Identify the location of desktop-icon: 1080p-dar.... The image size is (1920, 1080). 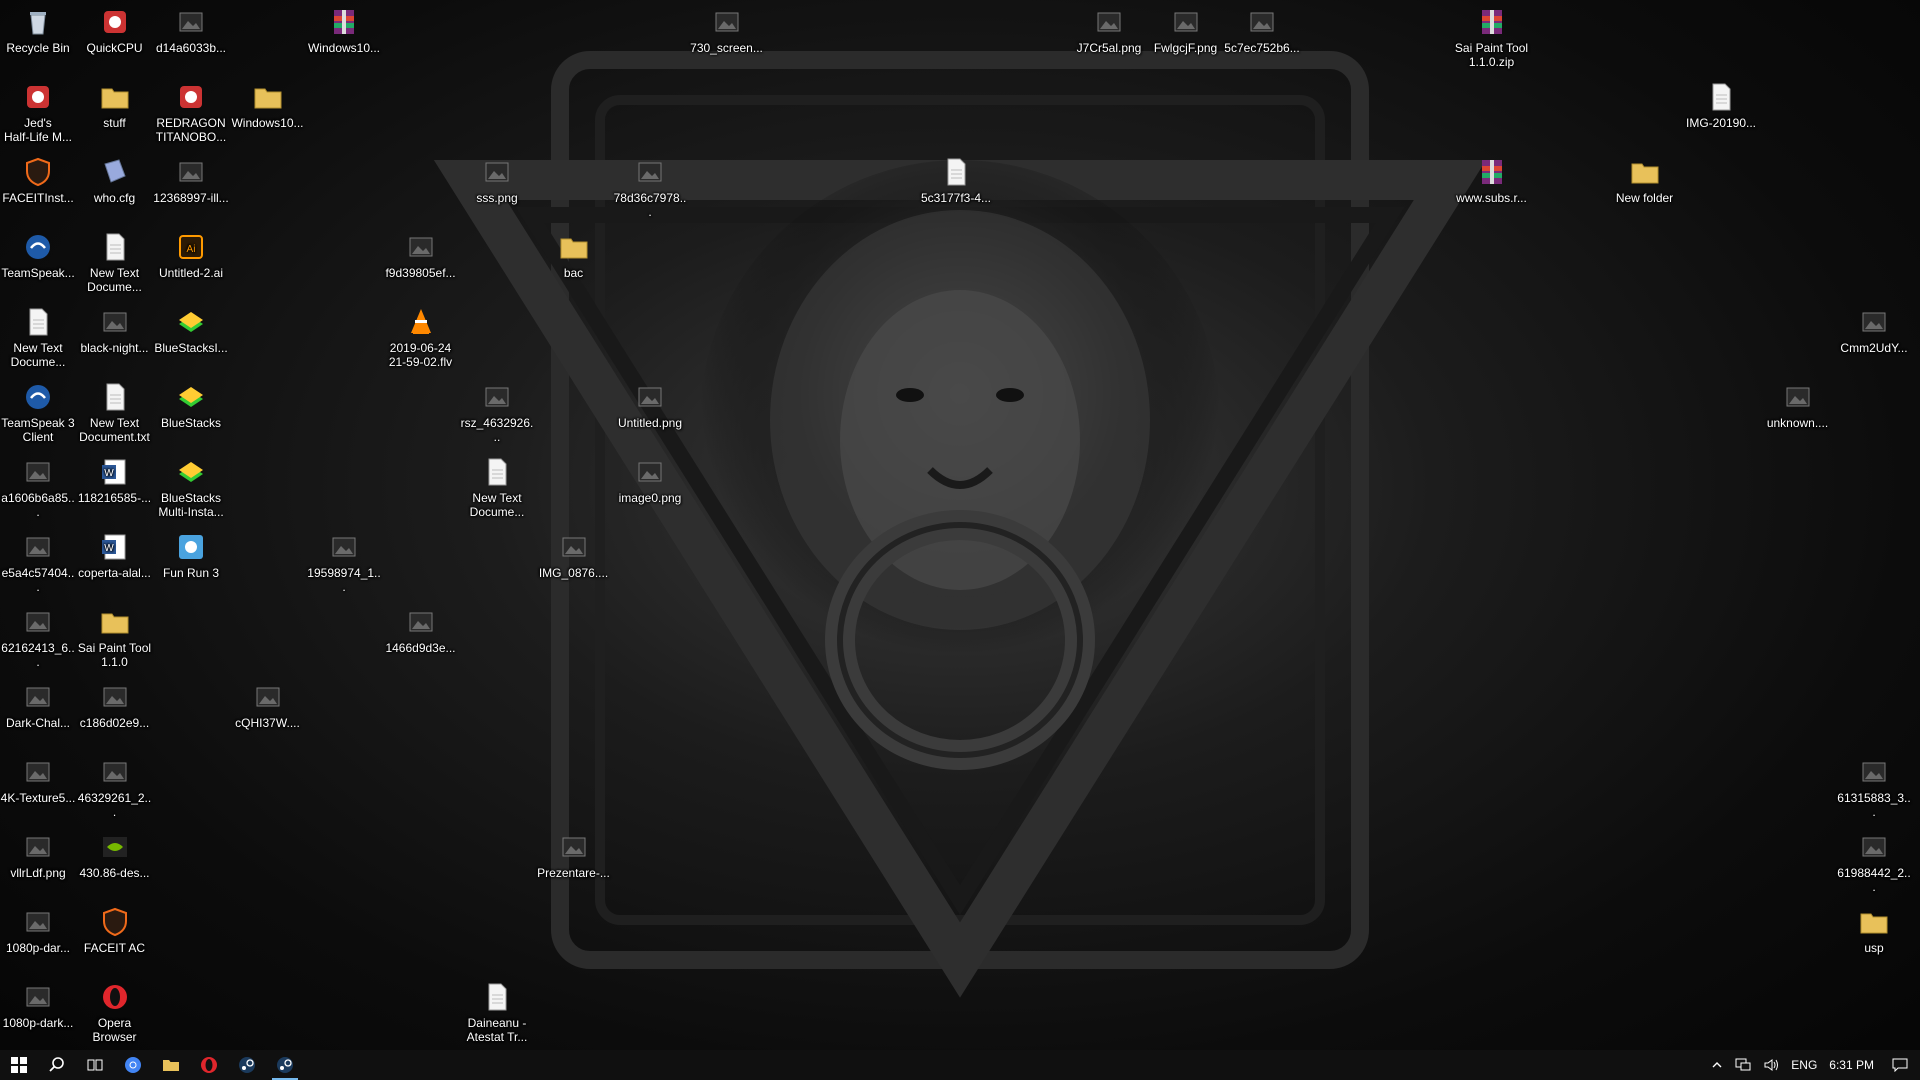
(38, 930).